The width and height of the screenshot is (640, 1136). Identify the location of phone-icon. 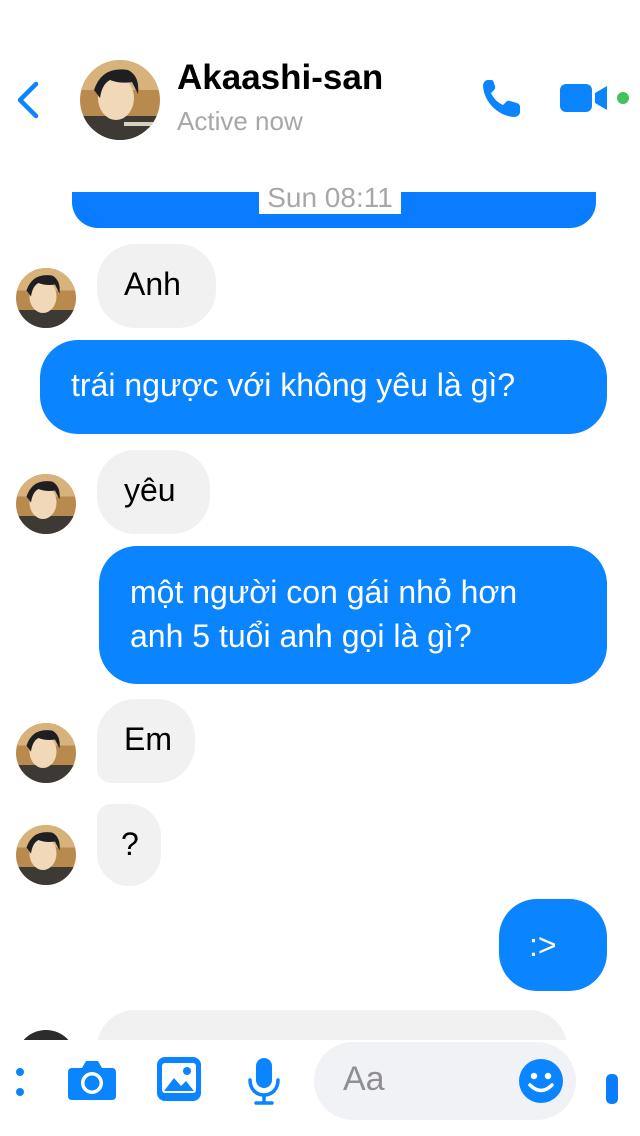
(501, 98).